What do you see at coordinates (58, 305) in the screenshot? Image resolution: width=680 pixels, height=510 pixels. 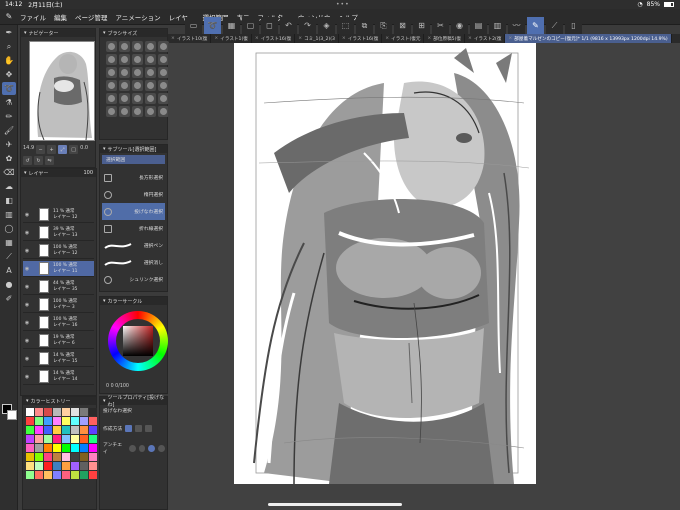 I see `layer-row: ◉ 100 % 通常 レイヤー 3` at bounding box center [58, 305].